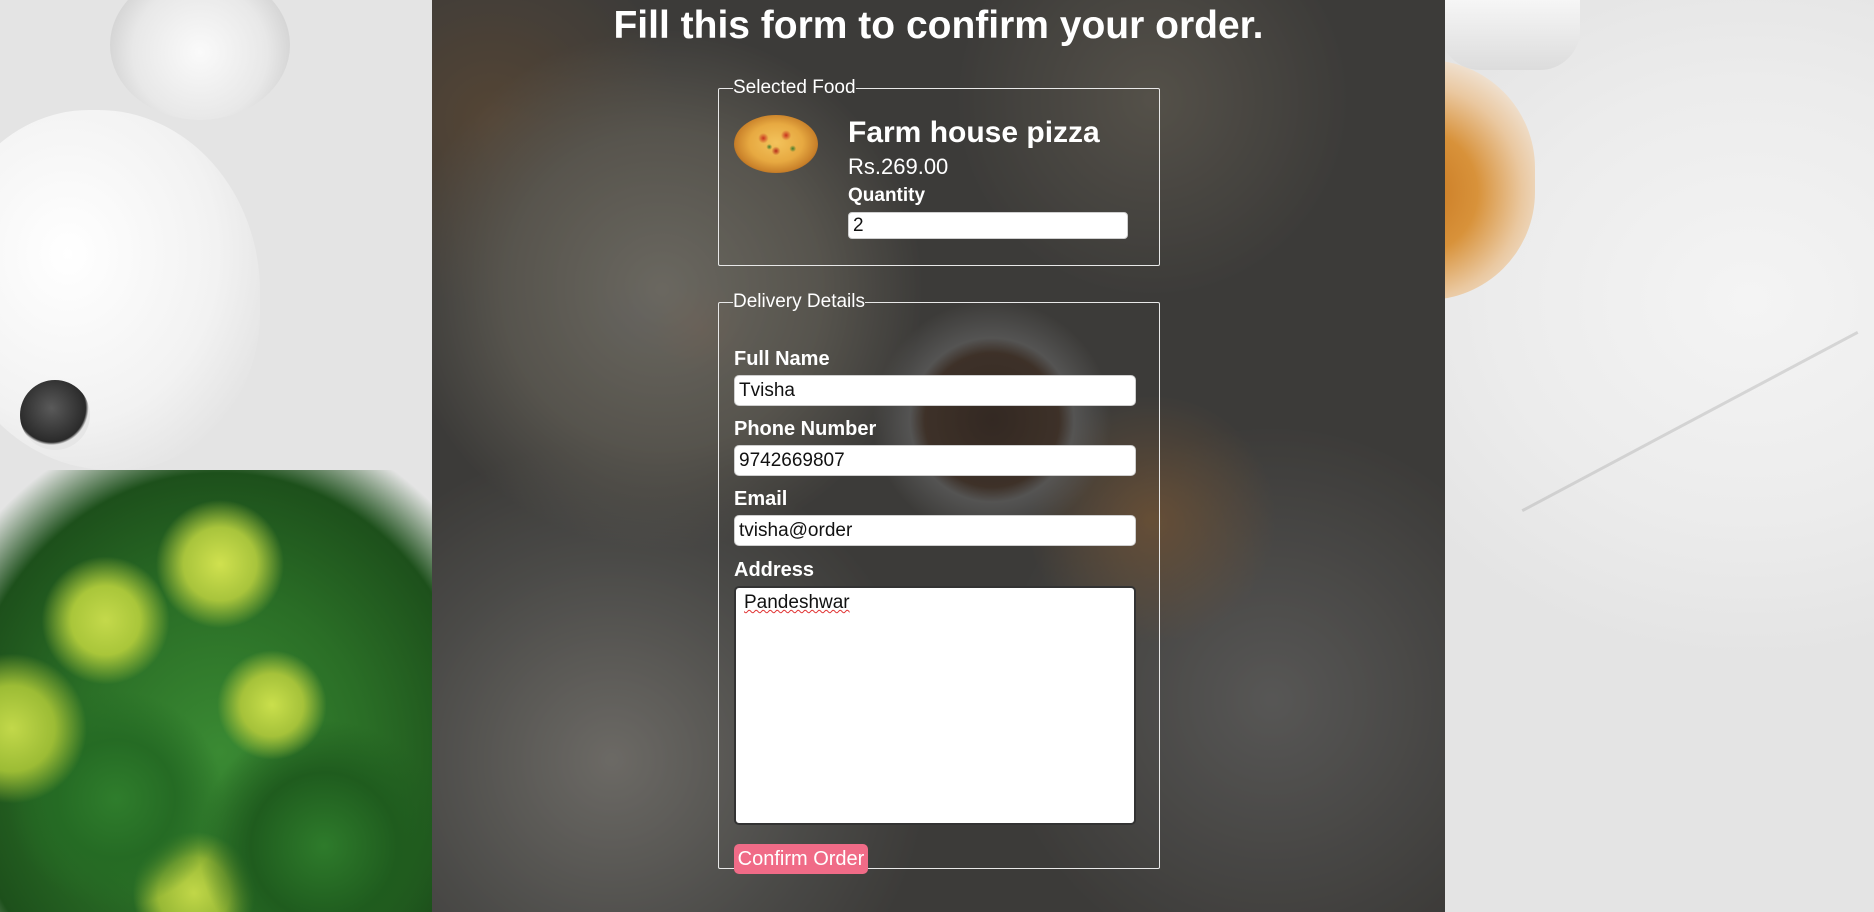 Image resolution: width=1874 pixels, height=912 pixels. I want to click on address-label: Address, so click(774, 570).